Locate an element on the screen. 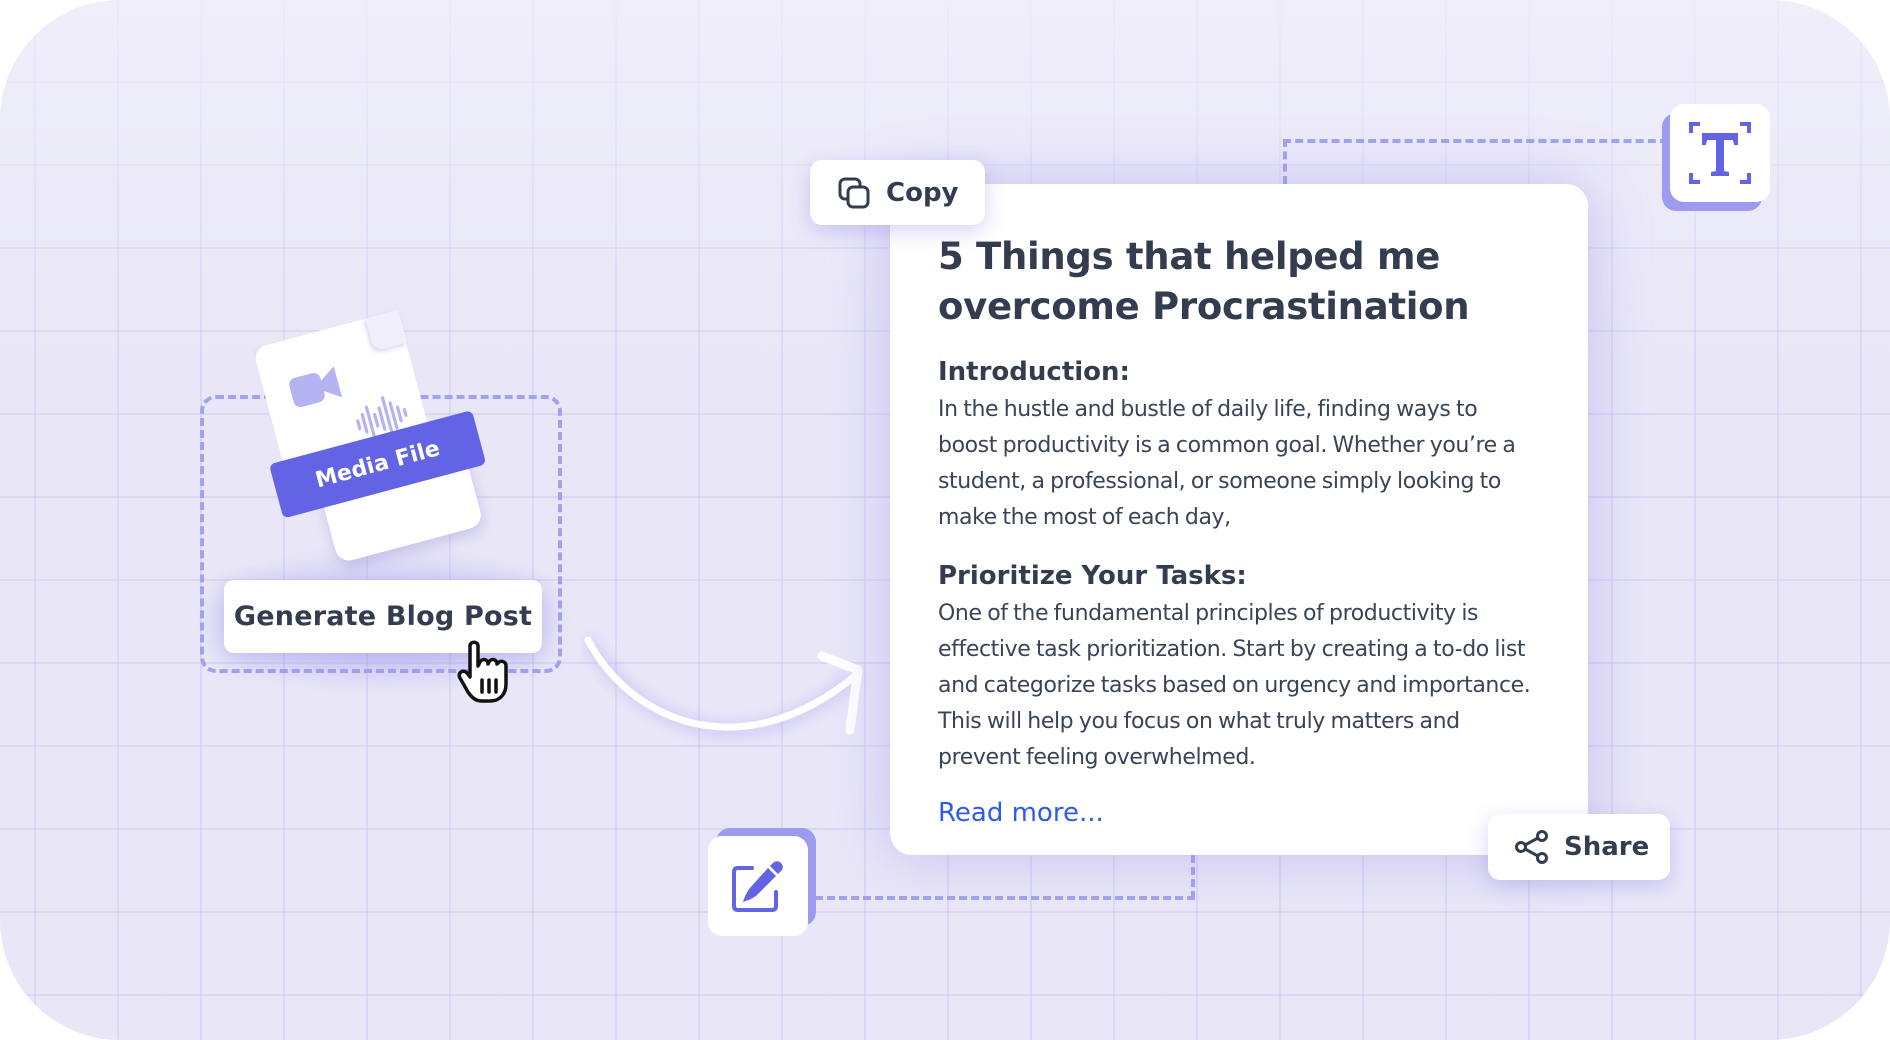 The width and height of the screenshot is (1890, 1040). connector-top-vertical is located at coordinates (1285, 161).